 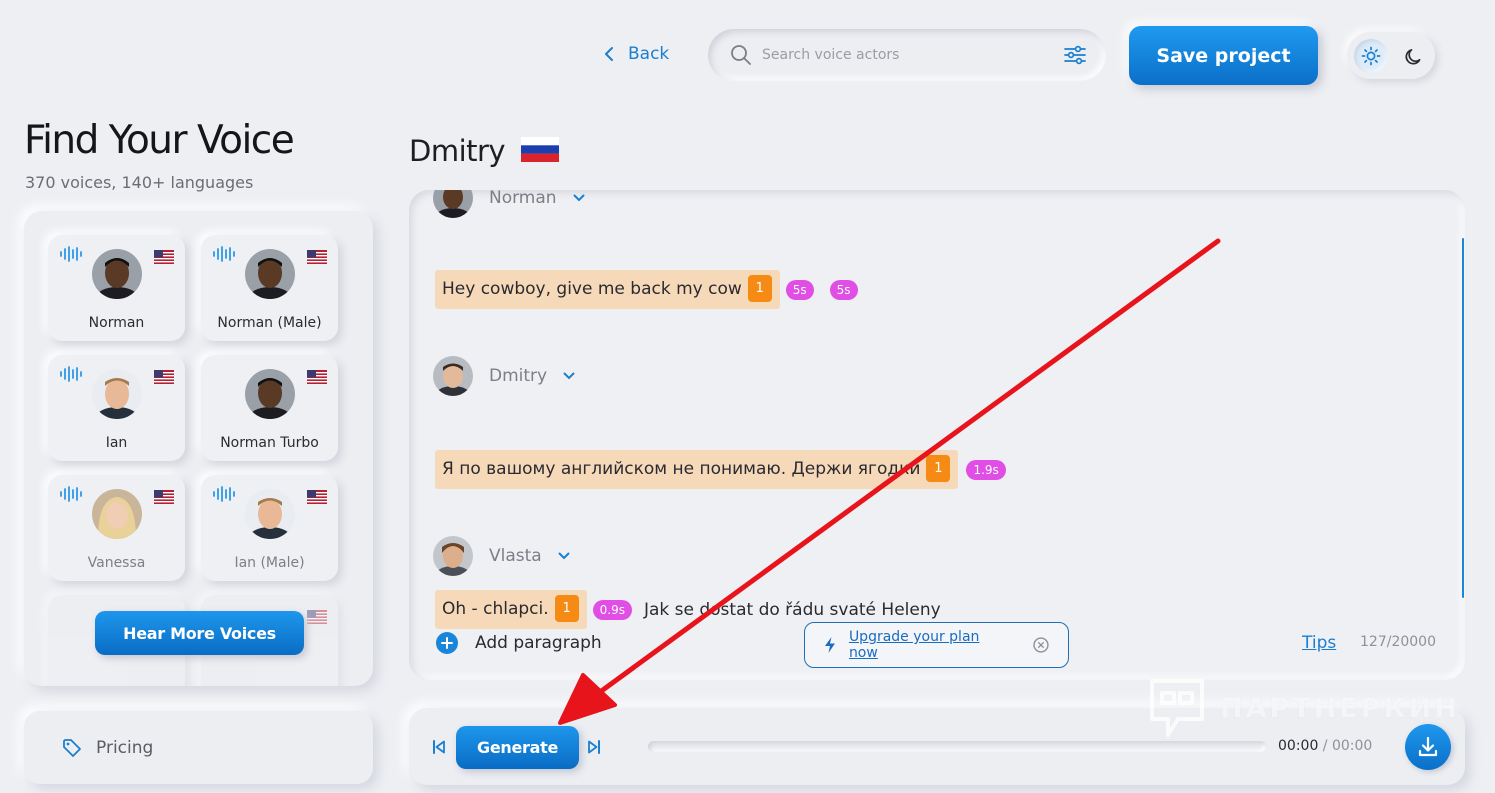 What do you see at coordinates (269, 563) in the screenshot?
I see `voice-name: Ian (Male)` at bounding box center [269, 563].